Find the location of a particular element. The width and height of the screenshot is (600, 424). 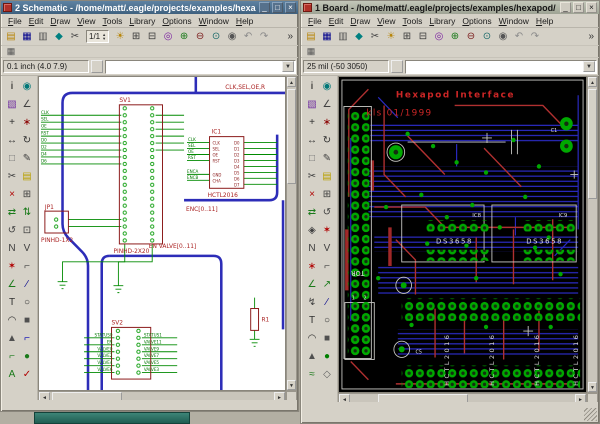

smash-icon: ✶ is located at coordinates (12, 267).